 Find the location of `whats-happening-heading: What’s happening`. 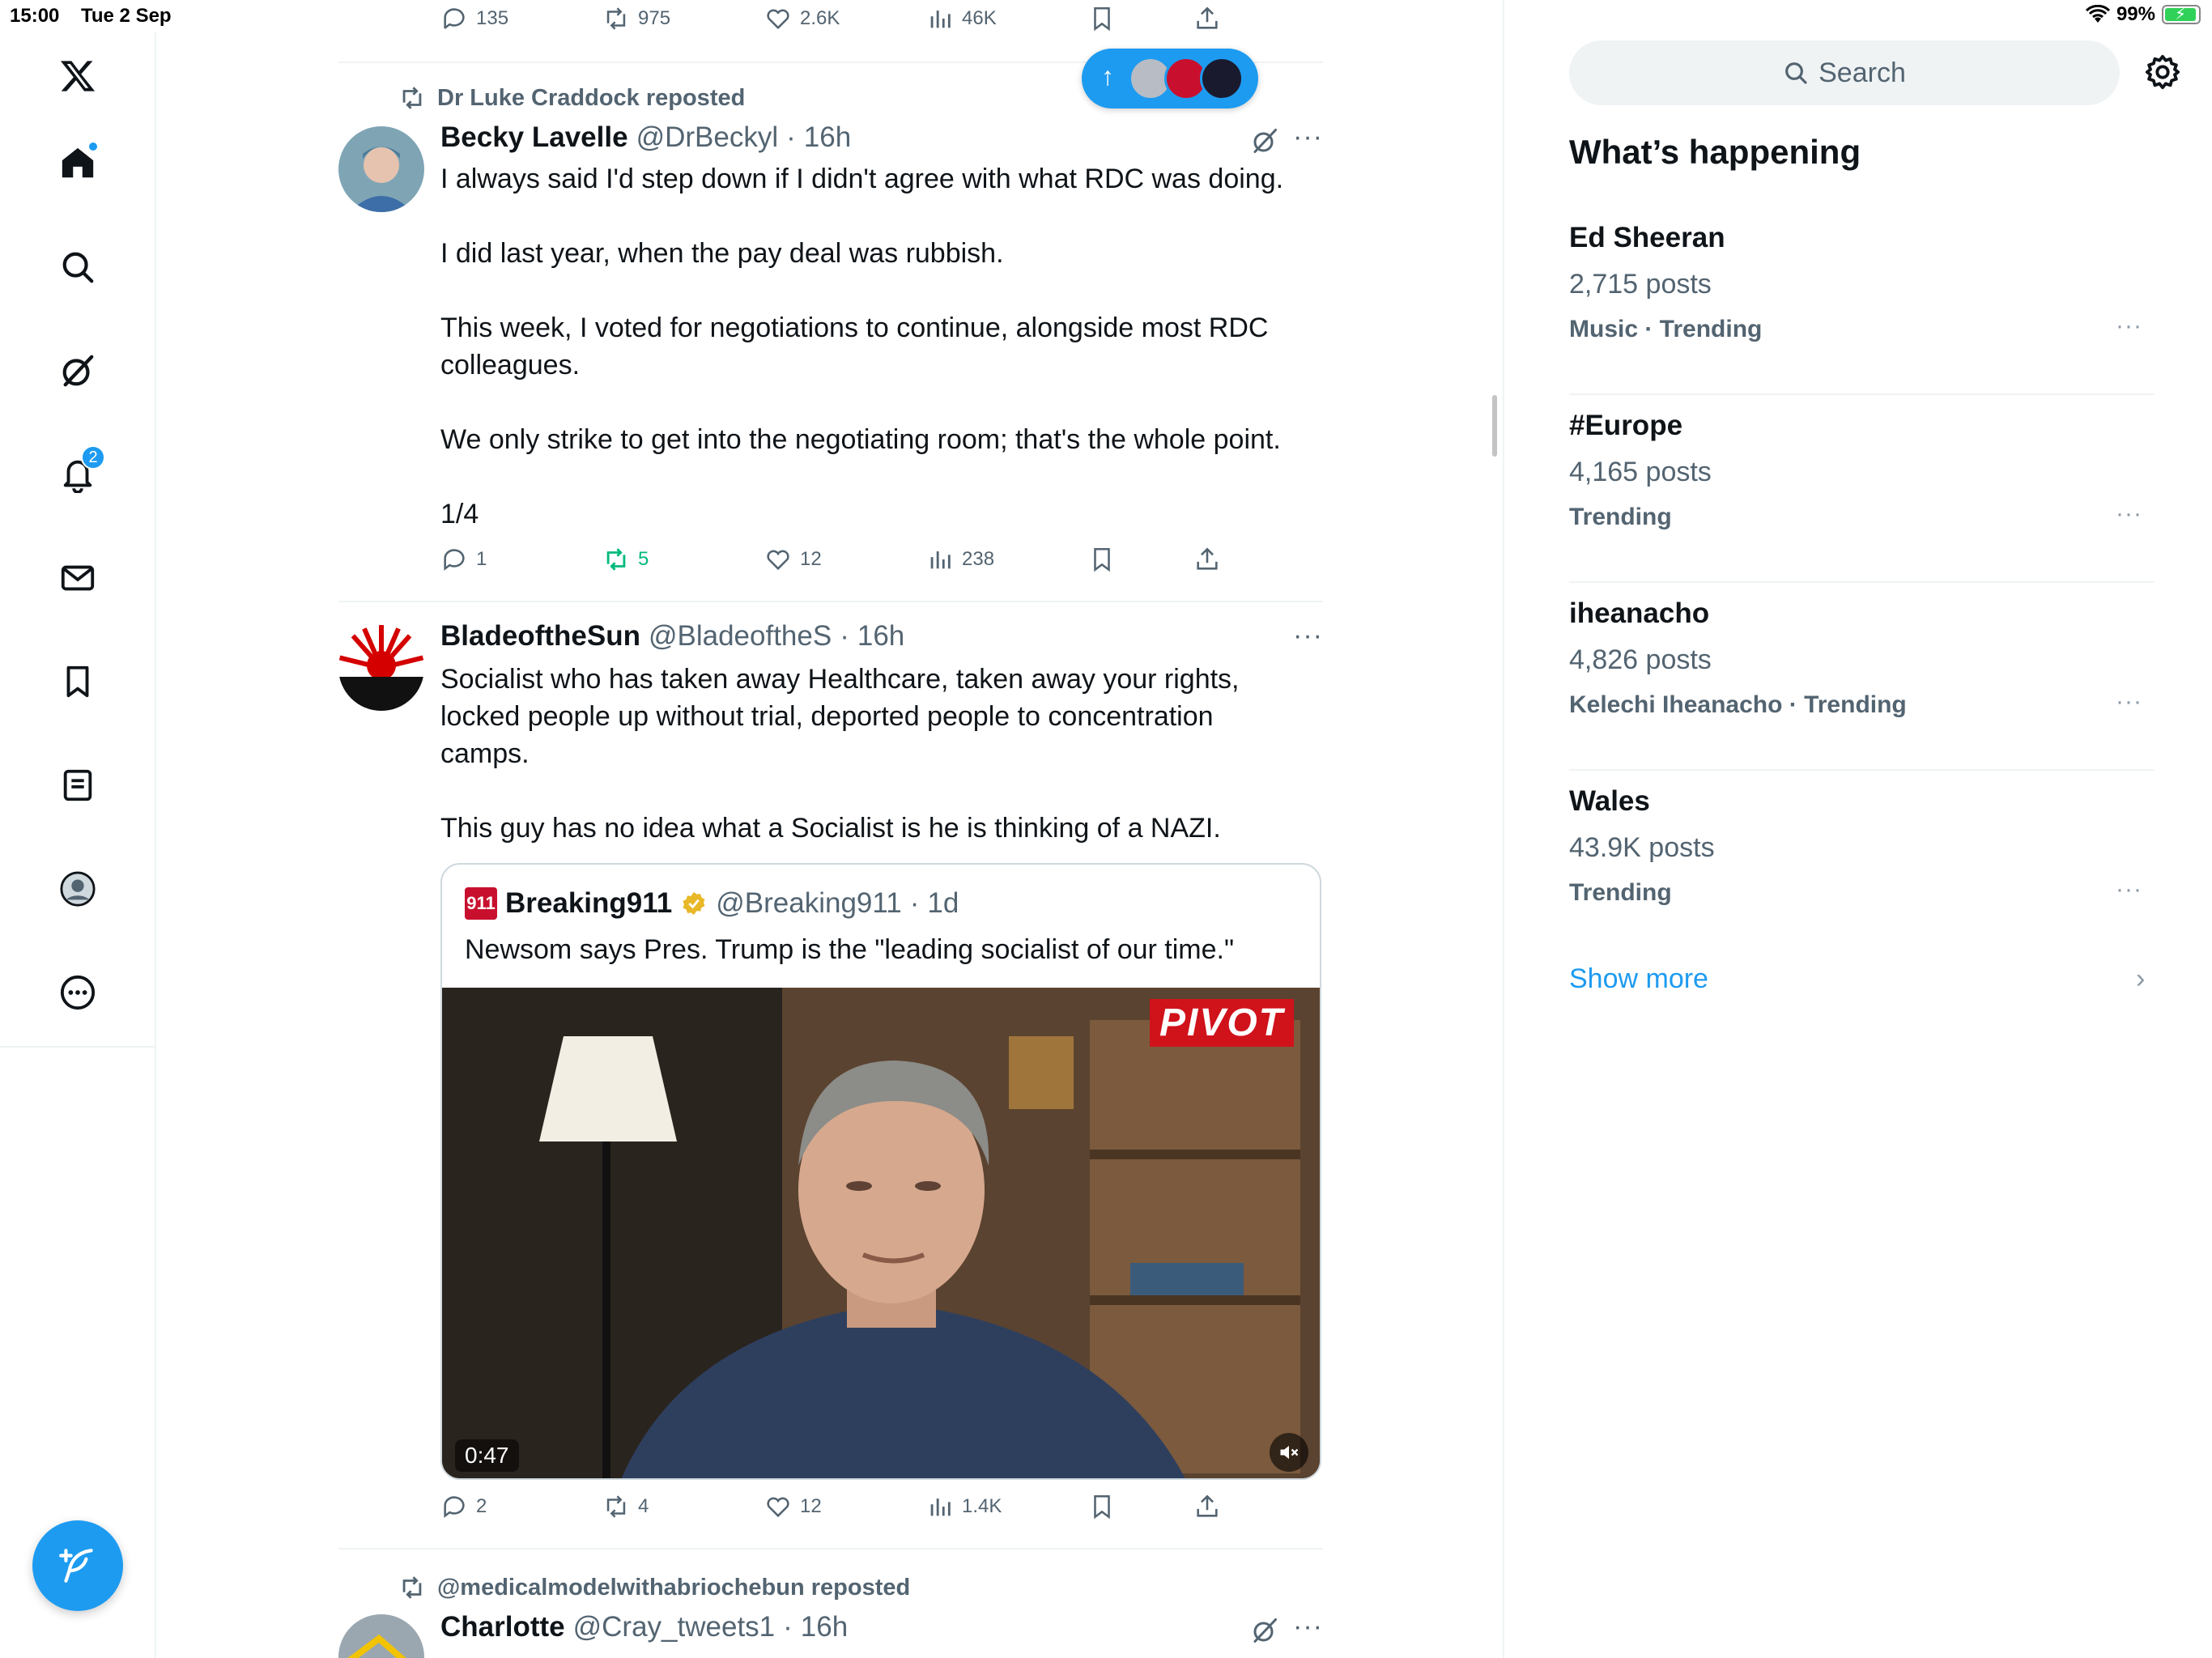

whats-happening-heading: What’s happening is located at coordinates (1715, 152).